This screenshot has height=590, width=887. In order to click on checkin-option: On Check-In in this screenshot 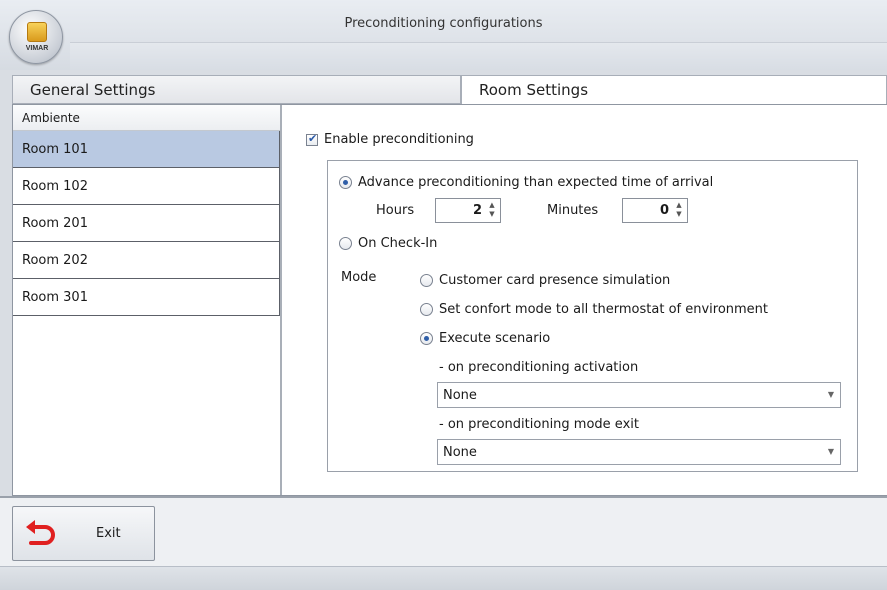, I will do `click(388, 243)`.